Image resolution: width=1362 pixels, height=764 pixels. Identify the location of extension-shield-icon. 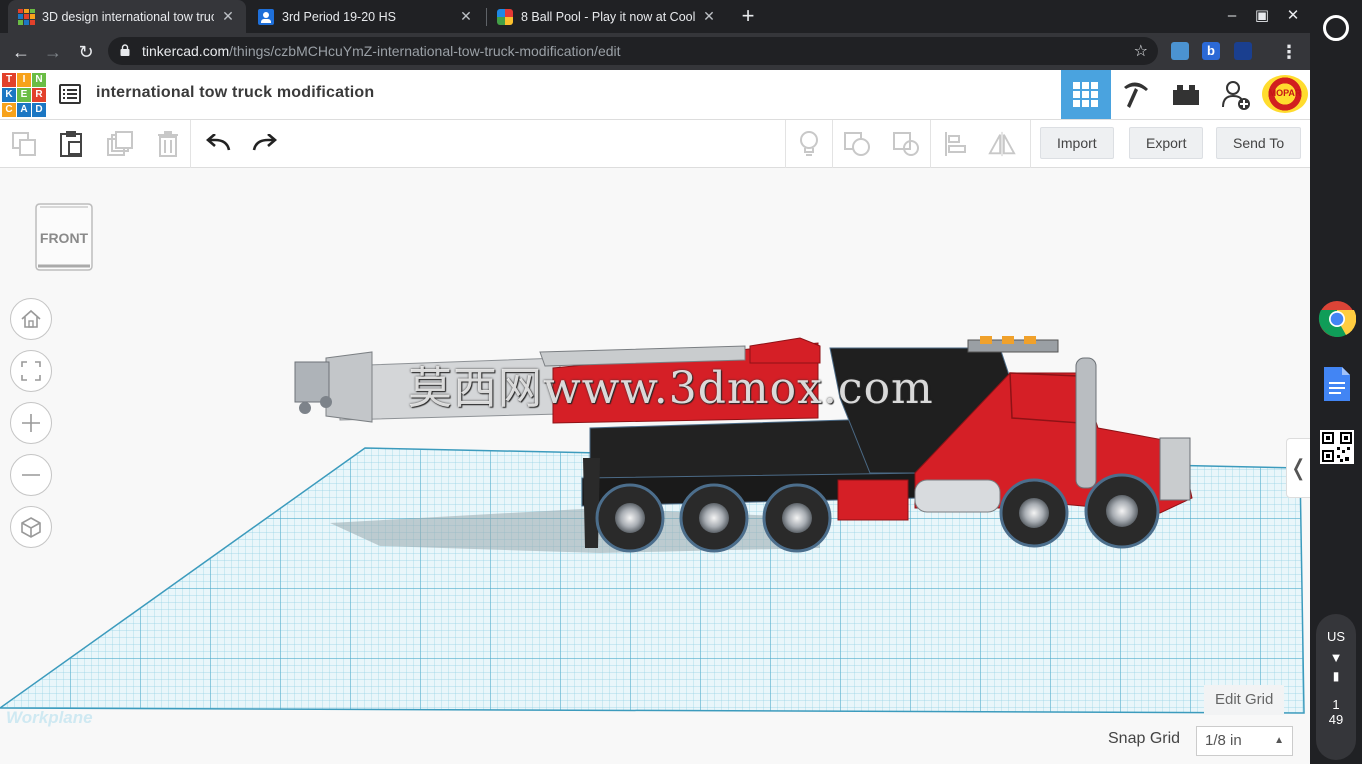
(1243, 51).